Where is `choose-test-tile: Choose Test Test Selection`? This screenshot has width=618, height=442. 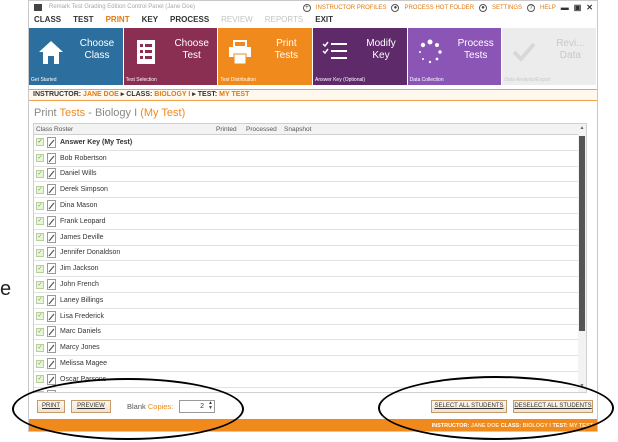 choose-test-tile: Choose Test Test Selection is located at coordinates (171, 56).